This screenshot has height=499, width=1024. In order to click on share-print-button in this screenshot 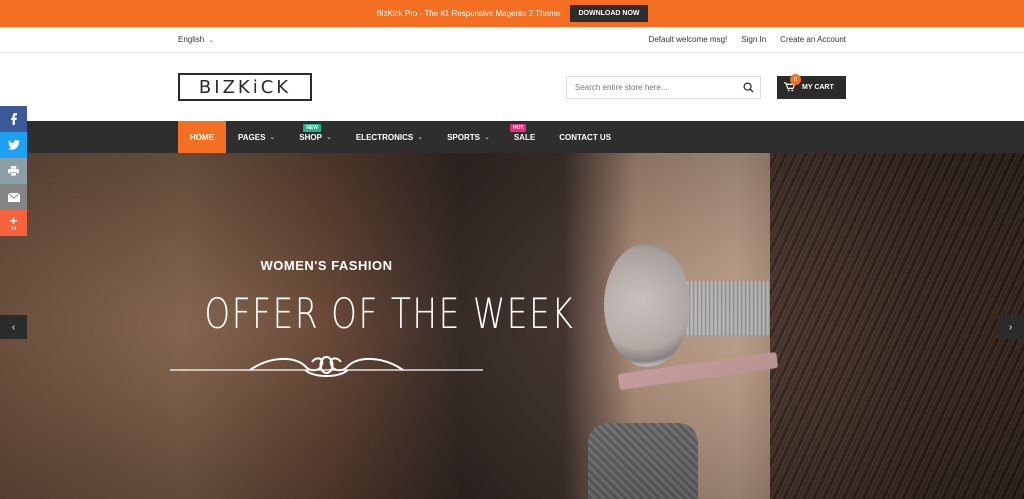, I will do `click(13, 171)`.